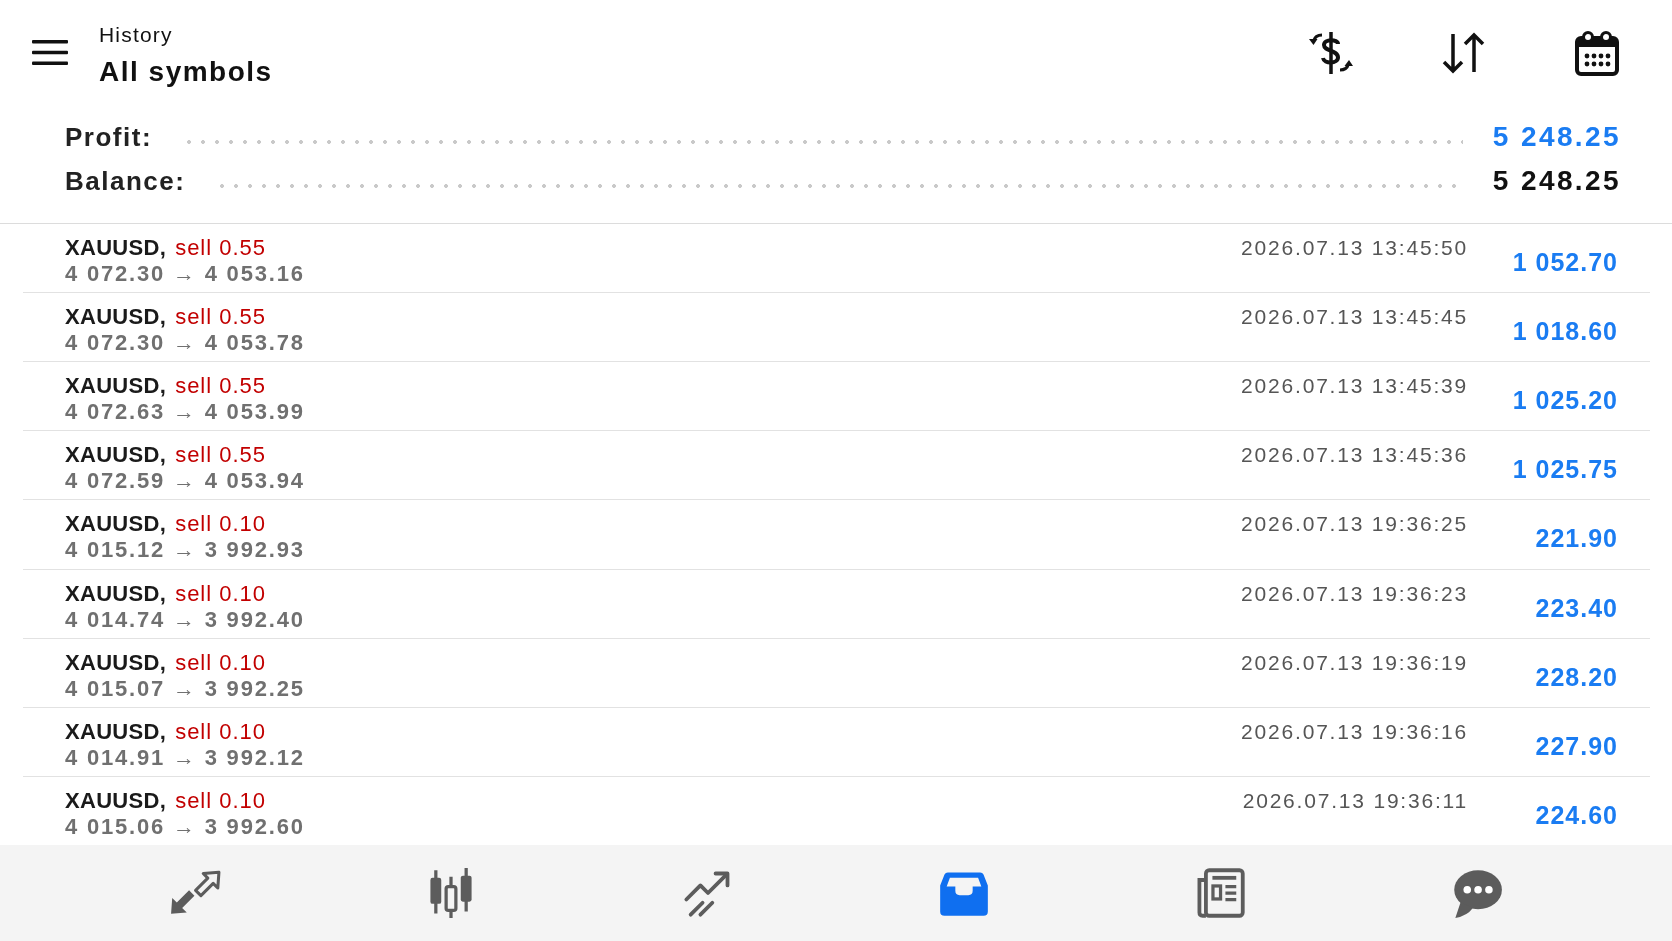 The image size is (1672, 941). Describe the element at coordinates (1354, 455) in the screenshot. I see `deal-time-text: 2026.07.13 13:45:36` at that location.